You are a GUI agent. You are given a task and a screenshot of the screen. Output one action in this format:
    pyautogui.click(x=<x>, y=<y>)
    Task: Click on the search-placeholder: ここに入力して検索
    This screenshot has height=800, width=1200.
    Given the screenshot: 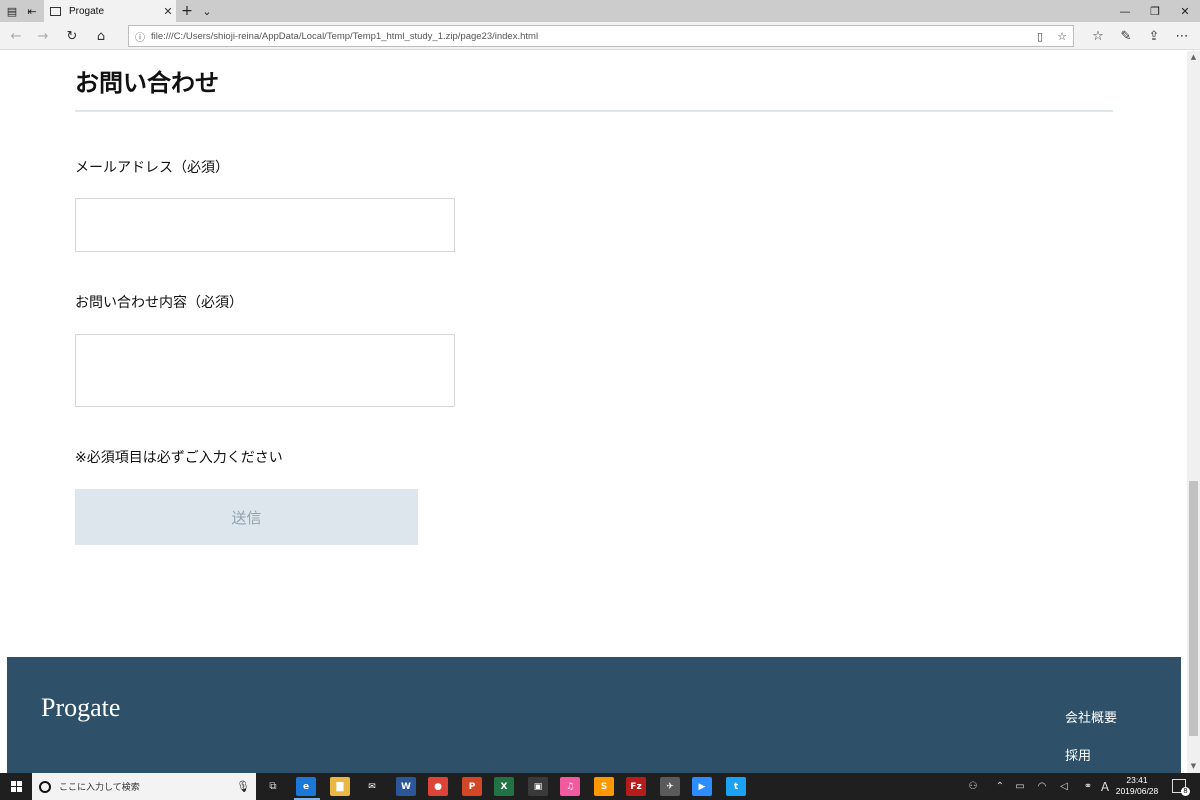 What is the action you would take?
    pyautogui.click(x=99, y=788)
    